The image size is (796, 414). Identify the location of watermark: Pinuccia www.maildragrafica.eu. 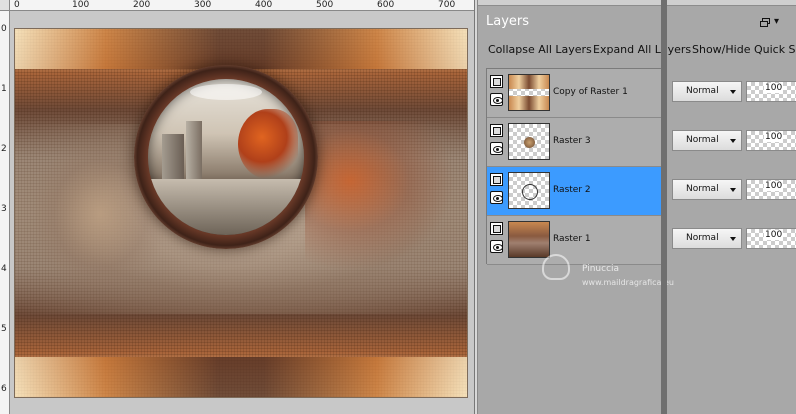
(638, 275).